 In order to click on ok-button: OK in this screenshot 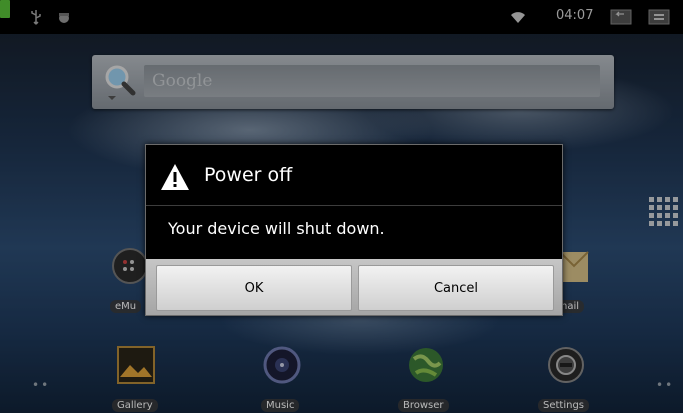, I will do `click(254, 288)`.